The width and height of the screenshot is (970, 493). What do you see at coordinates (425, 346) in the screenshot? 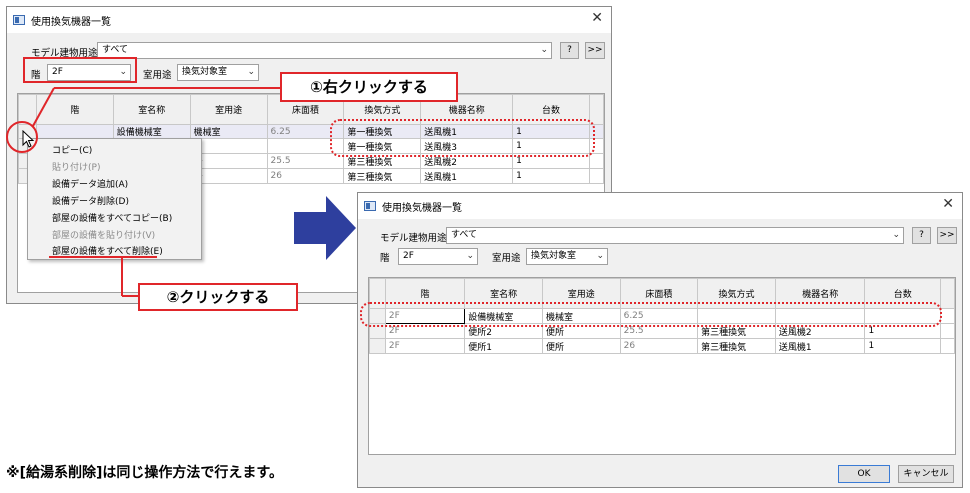
I see `table-cell: 2F` at bounding box center [425, 346].